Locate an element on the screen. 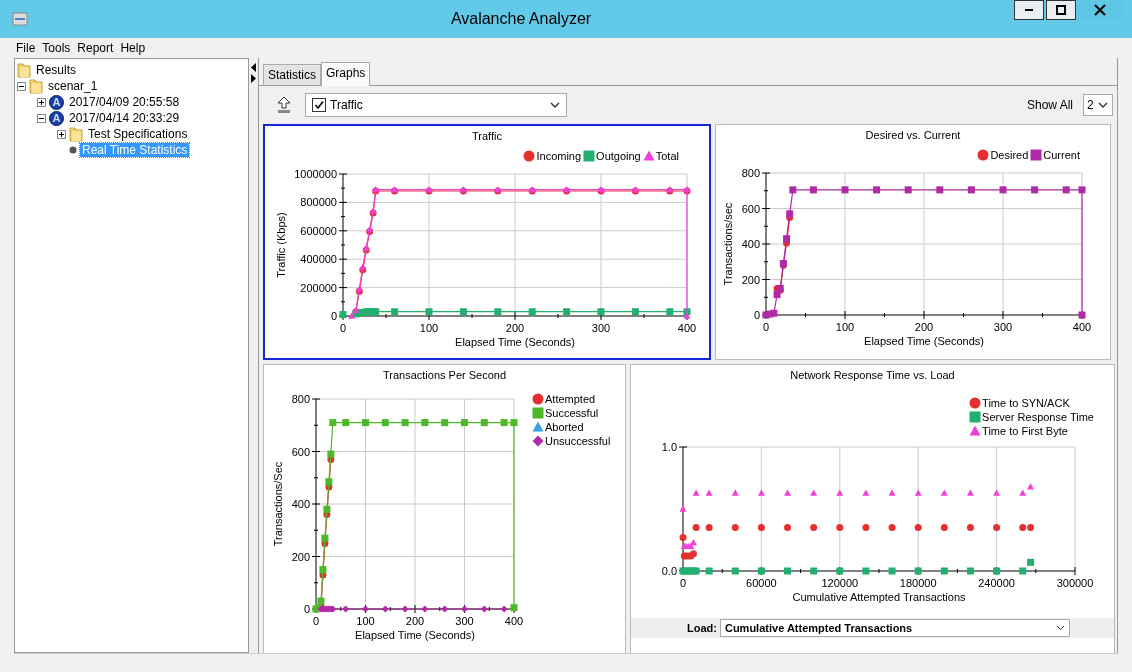 The width and height of the screenshot is (1132, 672). legend-label: Desired is located at coordinates (1009, 155).